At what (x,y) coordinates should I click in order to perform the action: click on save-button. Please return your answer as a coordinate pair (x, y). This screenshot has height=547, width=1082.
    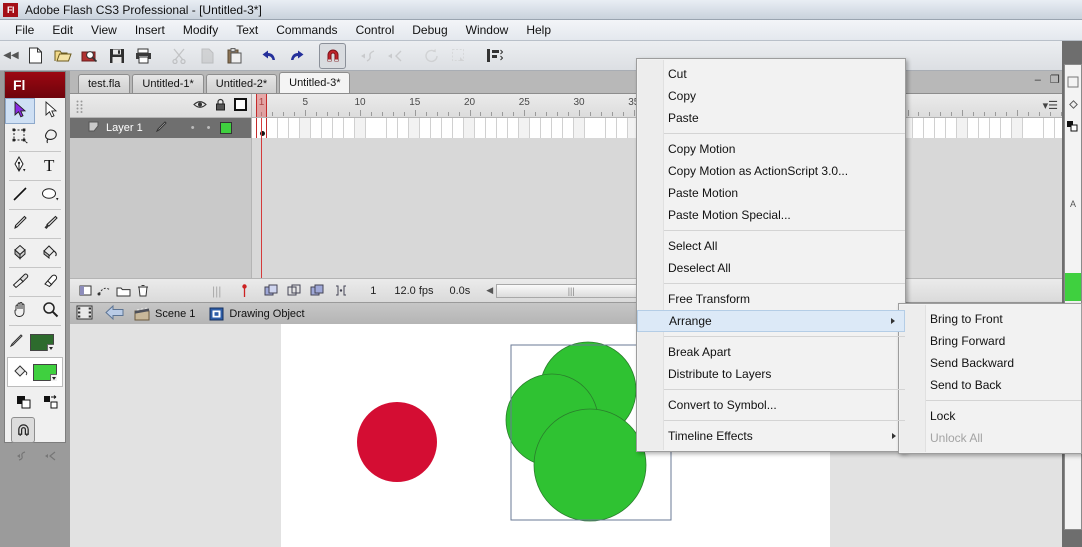
    Looking at the image, I should click on (116, 56).